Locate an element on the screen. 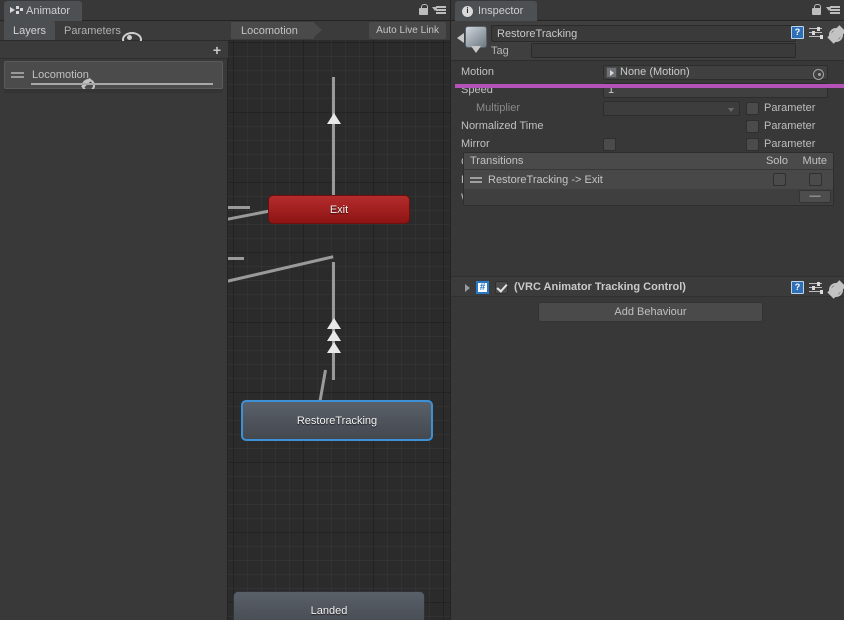 The height and width of the screenshot is (620, 844). property-row-motion: Motion None (Motion) is located at coordinates (647, 72).